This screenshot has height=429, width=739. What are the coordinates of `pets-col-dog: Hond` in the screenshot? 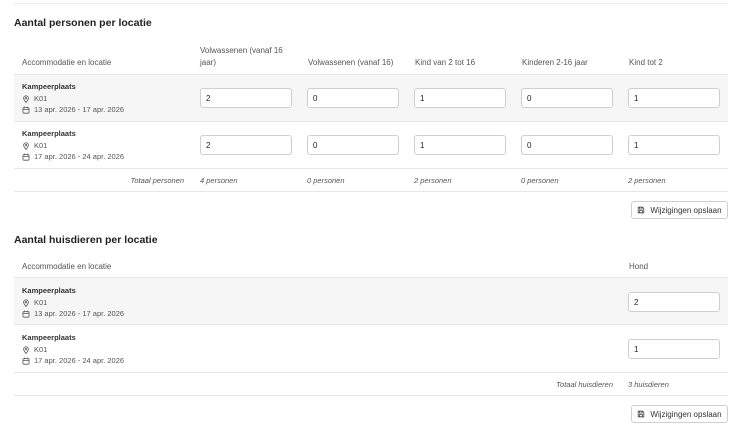 It's located at (639, 266).